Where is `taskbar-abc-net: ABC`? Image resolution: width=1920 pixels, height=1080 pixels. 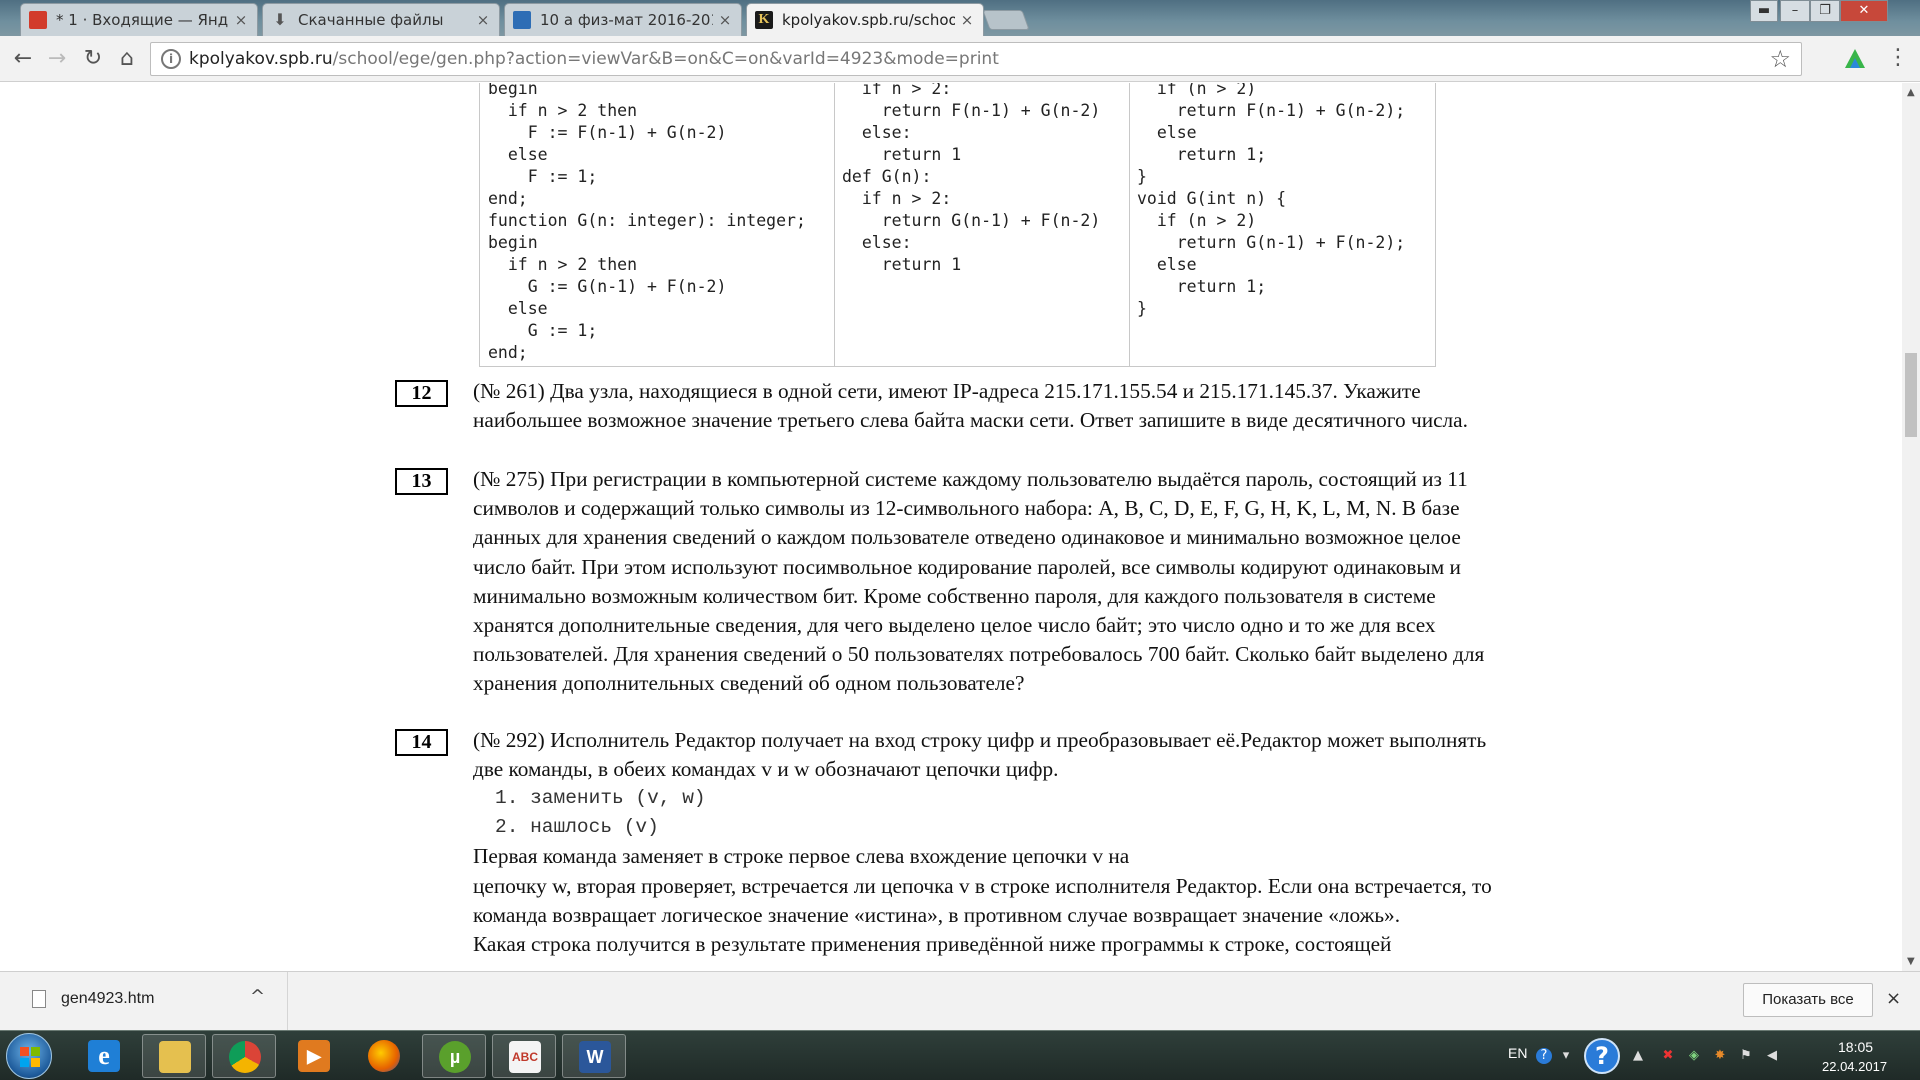
taskbar-abc-net: ABC is located at coordinates (524, 1056).